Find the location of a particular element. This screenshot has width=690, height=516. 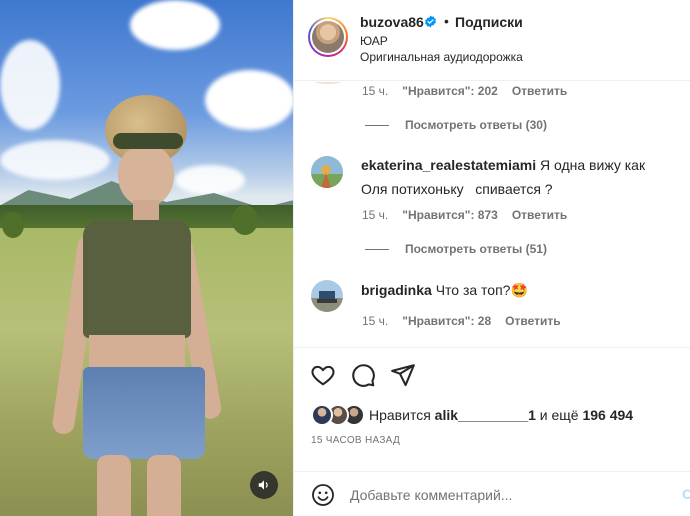

view-replies-button: Посмотреть ответы (30) is located at coordinates (456, 125).